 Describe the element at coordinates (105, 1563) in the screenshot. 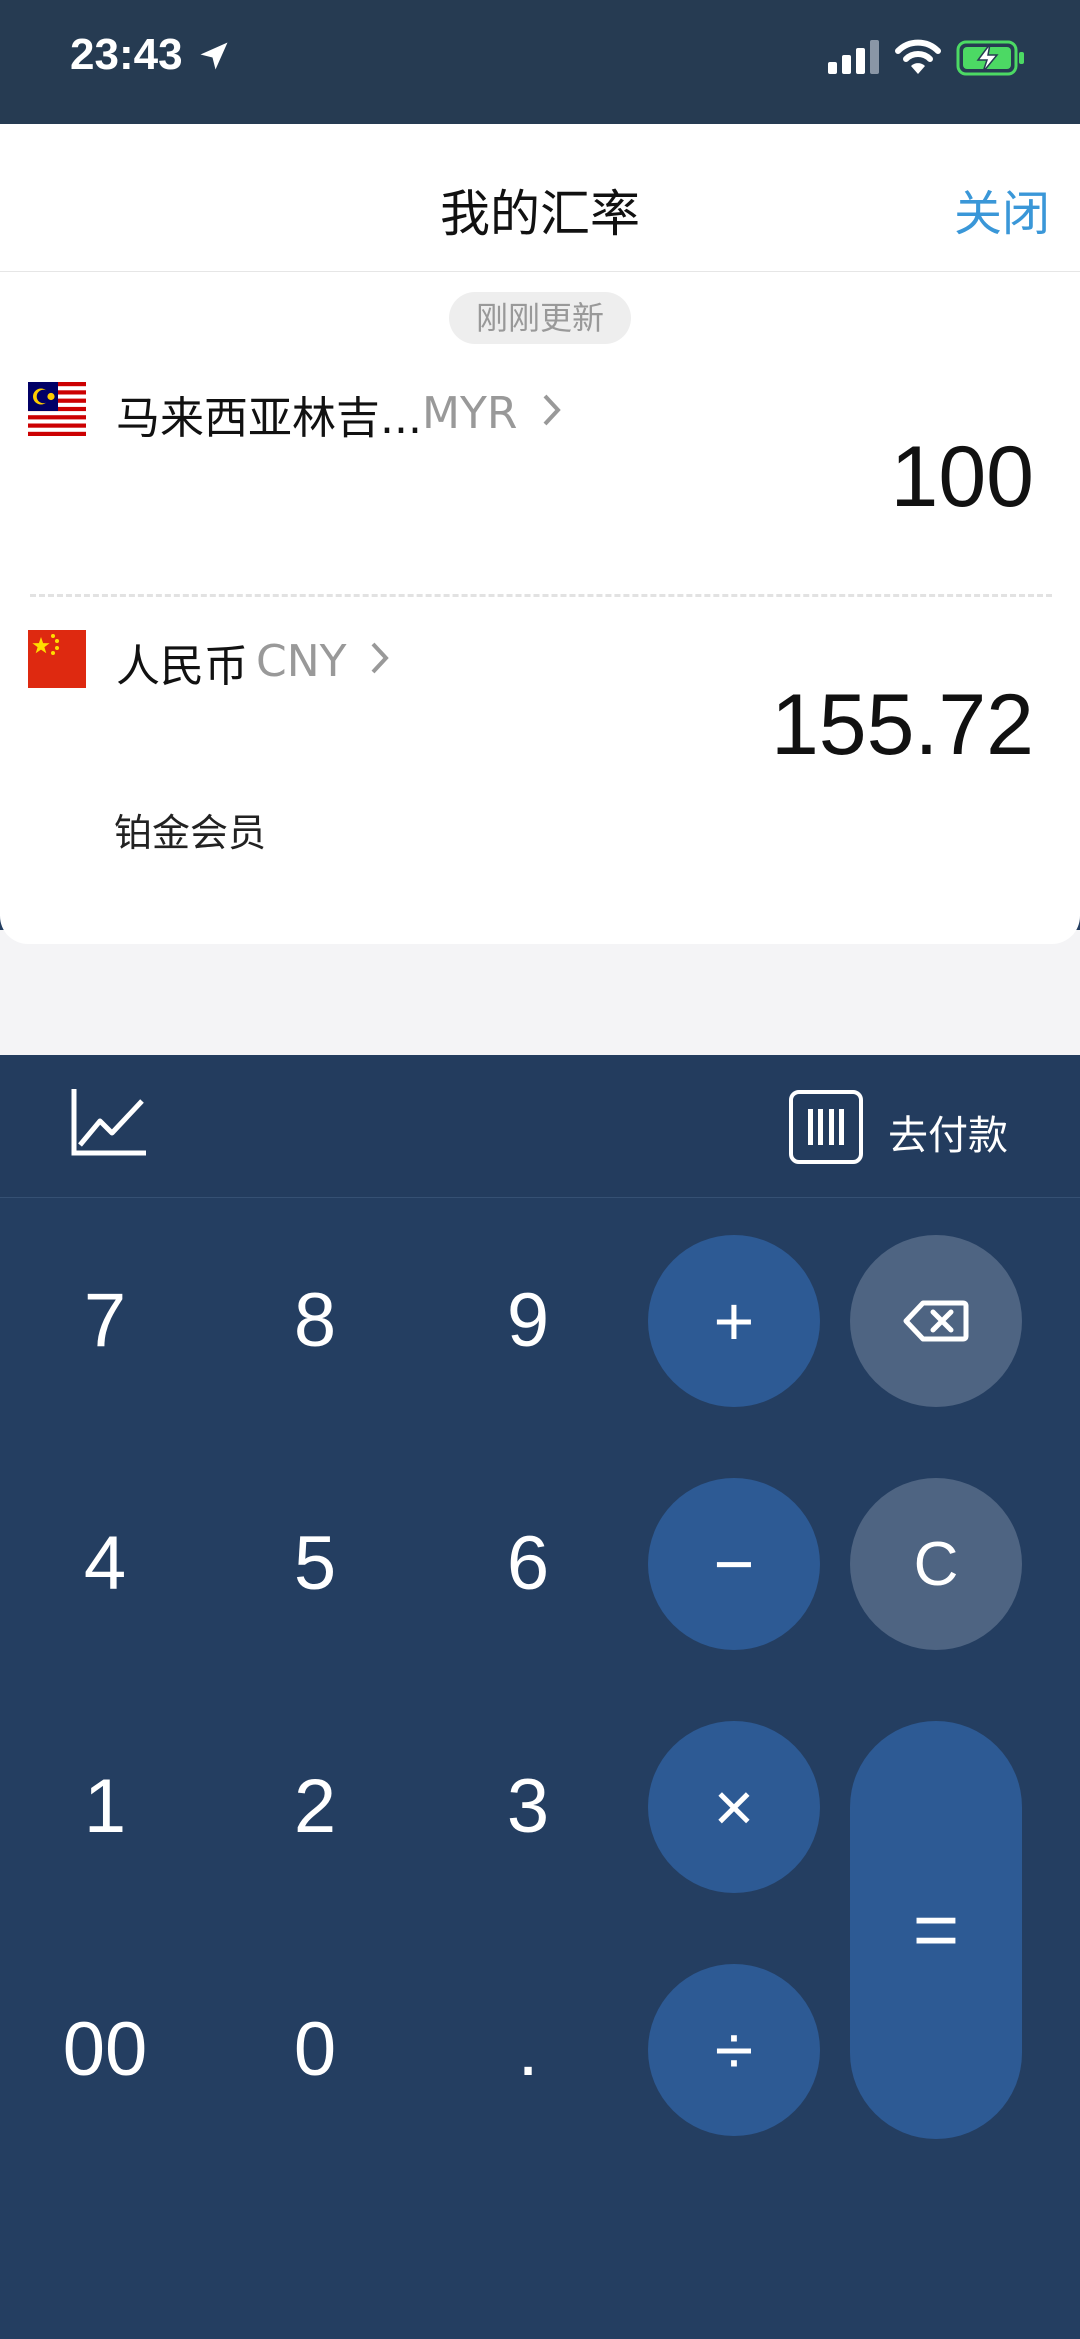

I see `key-4: 4` at that location.